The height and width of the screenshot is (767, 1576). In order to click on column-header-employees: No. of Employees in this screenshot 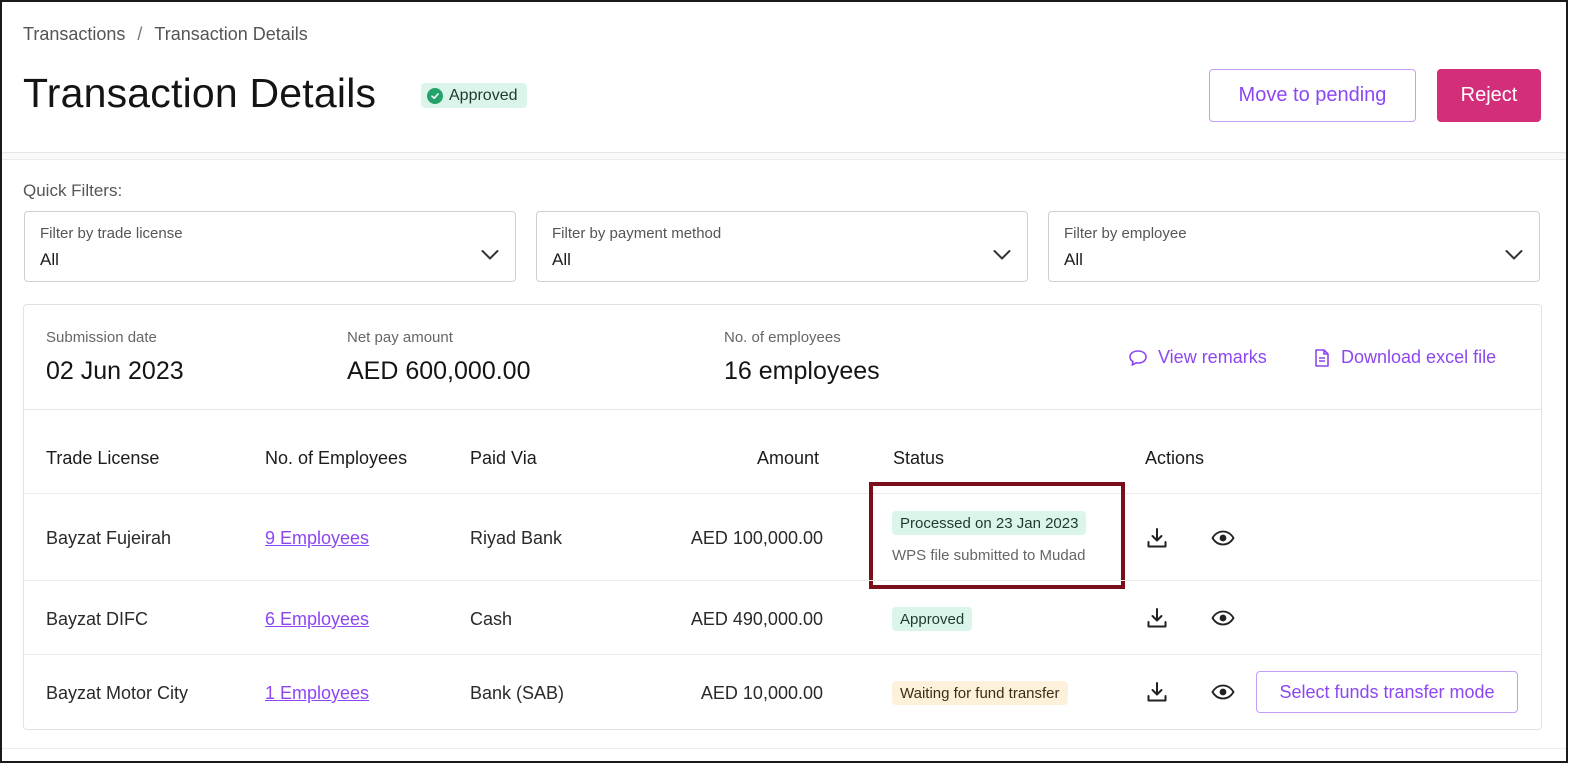, I will do `click(336, 458)`.